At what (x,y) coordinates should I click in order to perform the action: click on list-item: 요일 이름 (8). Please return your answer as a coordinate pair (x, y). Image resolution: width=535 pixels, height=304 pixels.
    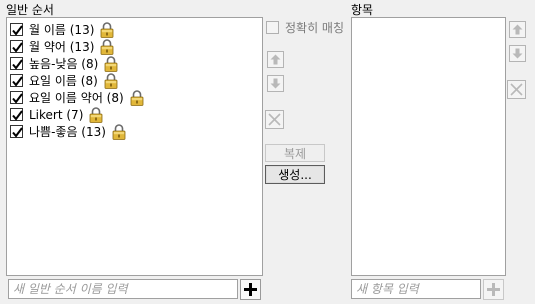
    Looking at the image, I should click on (64, 80).